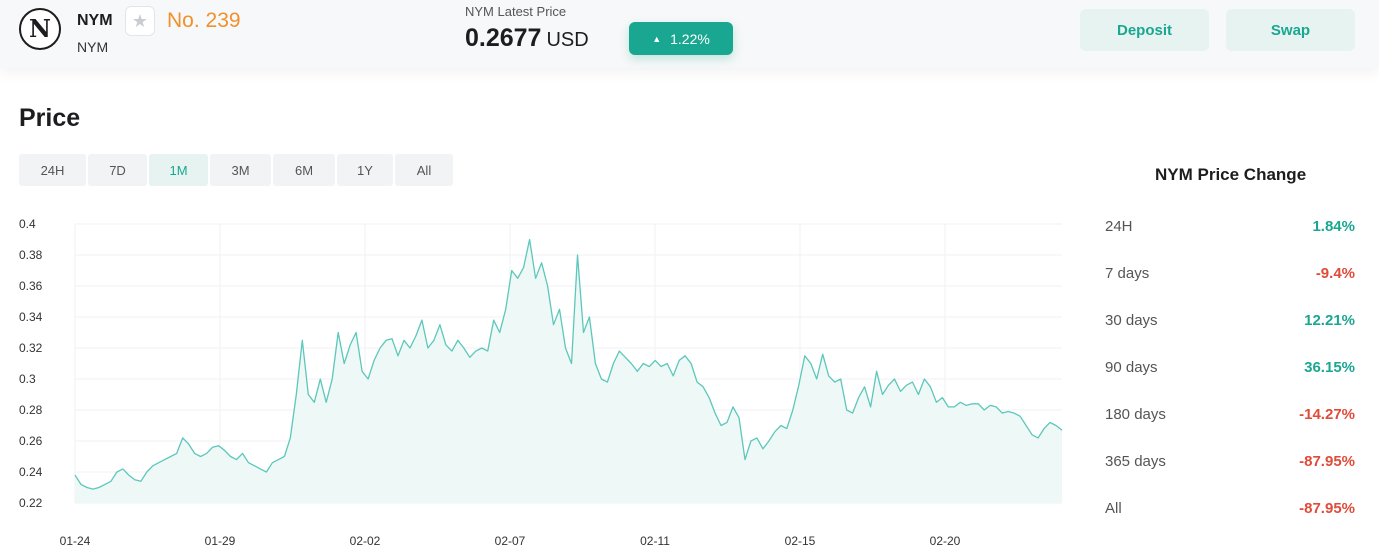 This screenshot has width=1379, height=559. I want to click on range-tab-24h: 24H, so click(52, 170).